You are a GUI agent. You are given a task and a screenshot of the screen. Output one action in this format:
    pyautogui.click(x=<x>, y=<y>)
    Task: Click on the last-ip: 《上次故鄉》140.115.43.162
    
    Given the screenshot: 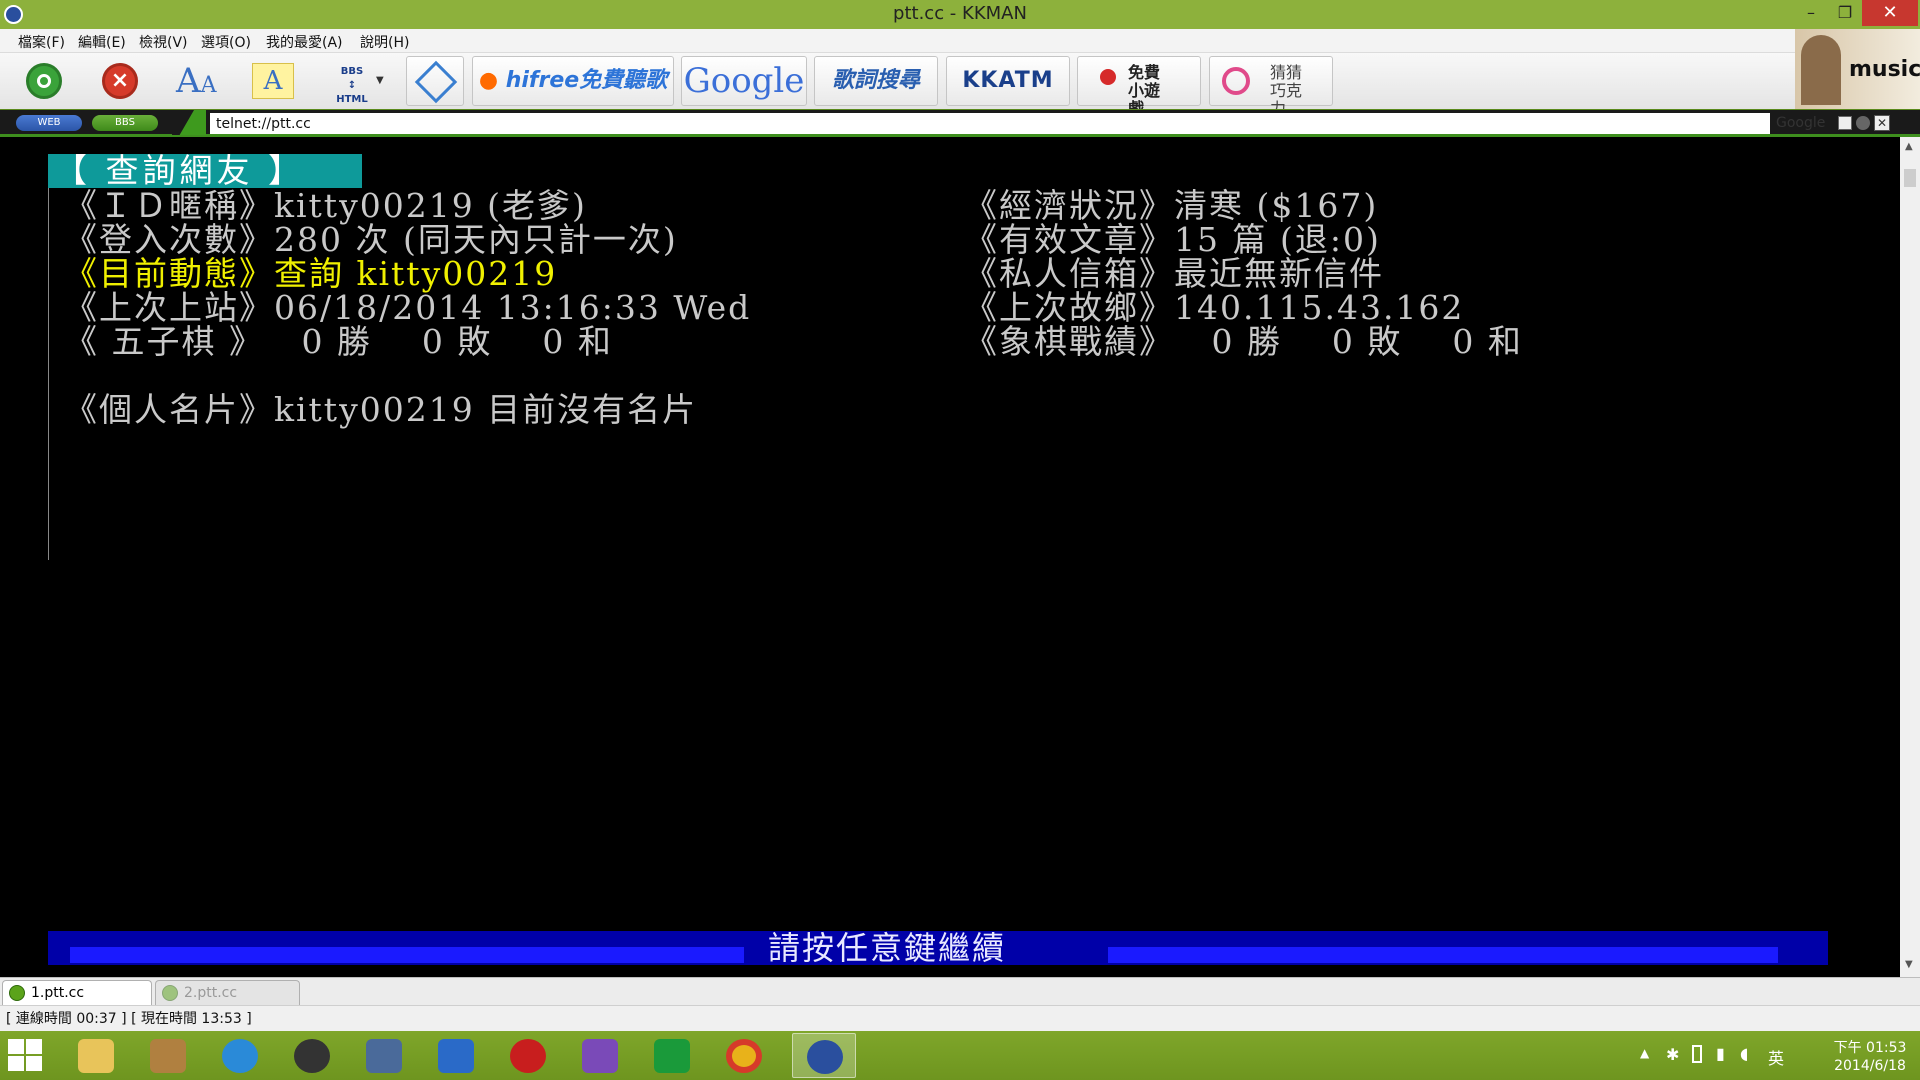 What is the action you would take?
    pyautogui.click(x=1214, y=307)
    